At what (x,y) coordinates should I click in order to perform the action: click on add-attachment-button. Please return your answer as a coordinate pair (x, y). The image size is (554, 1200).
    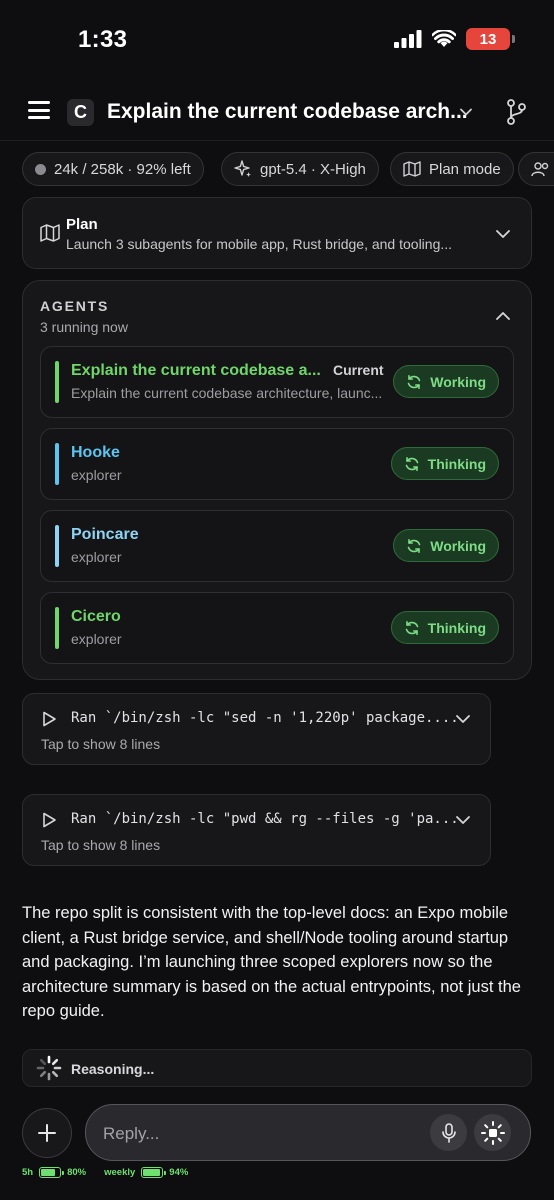
    Looking at the image, I should click on (47, 1133).